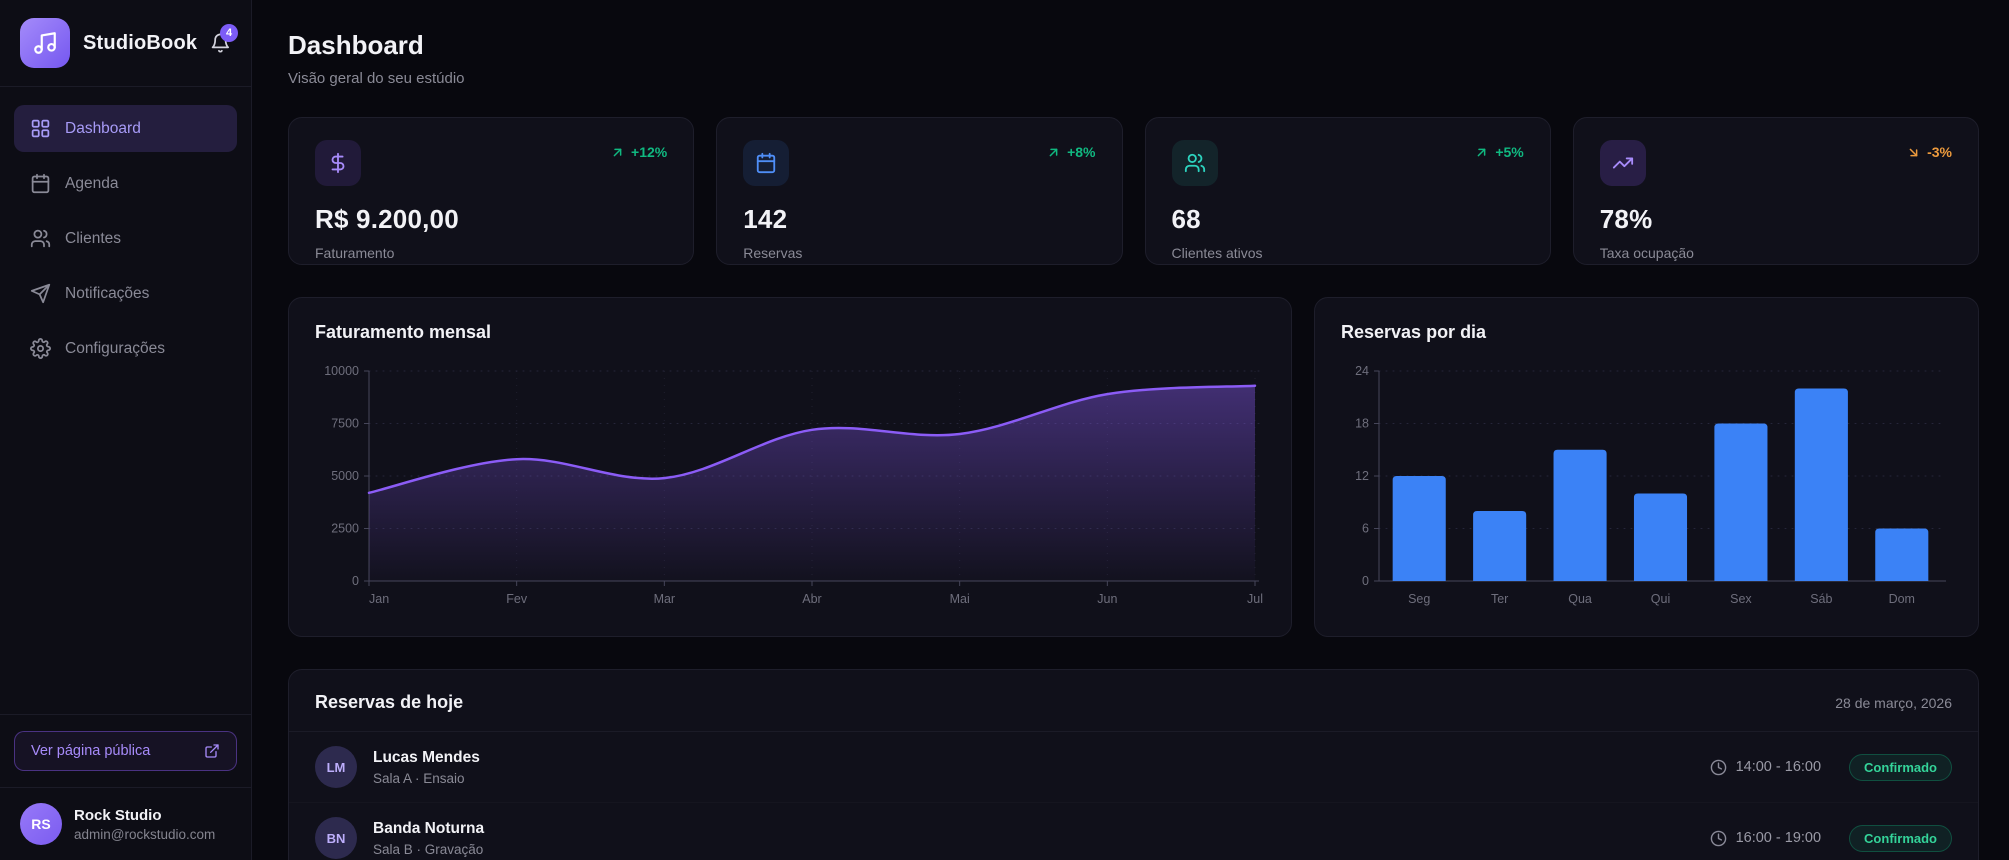  I want to click on sidebar-item-label: Dashboard, so click(103, 128).